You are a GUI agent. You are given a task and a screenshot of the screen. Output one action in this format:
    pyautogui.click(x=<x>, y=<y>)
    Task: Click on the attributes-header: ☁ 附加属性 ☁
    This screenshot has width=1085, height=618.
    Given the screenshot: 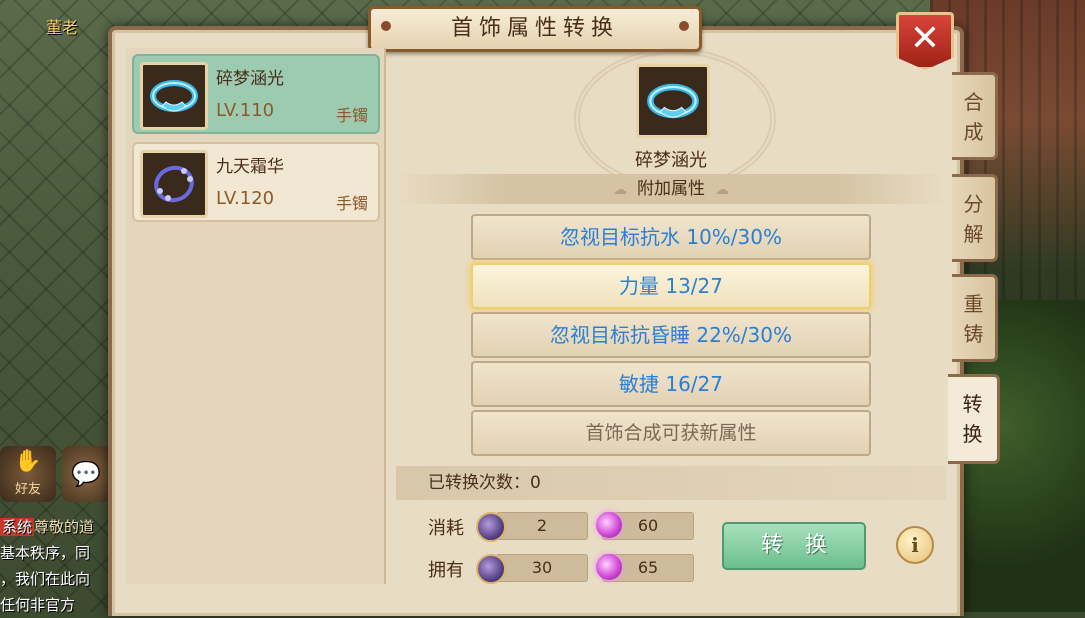 What is the action you would take?
    pyautogui.click(x=671, y=189)
    